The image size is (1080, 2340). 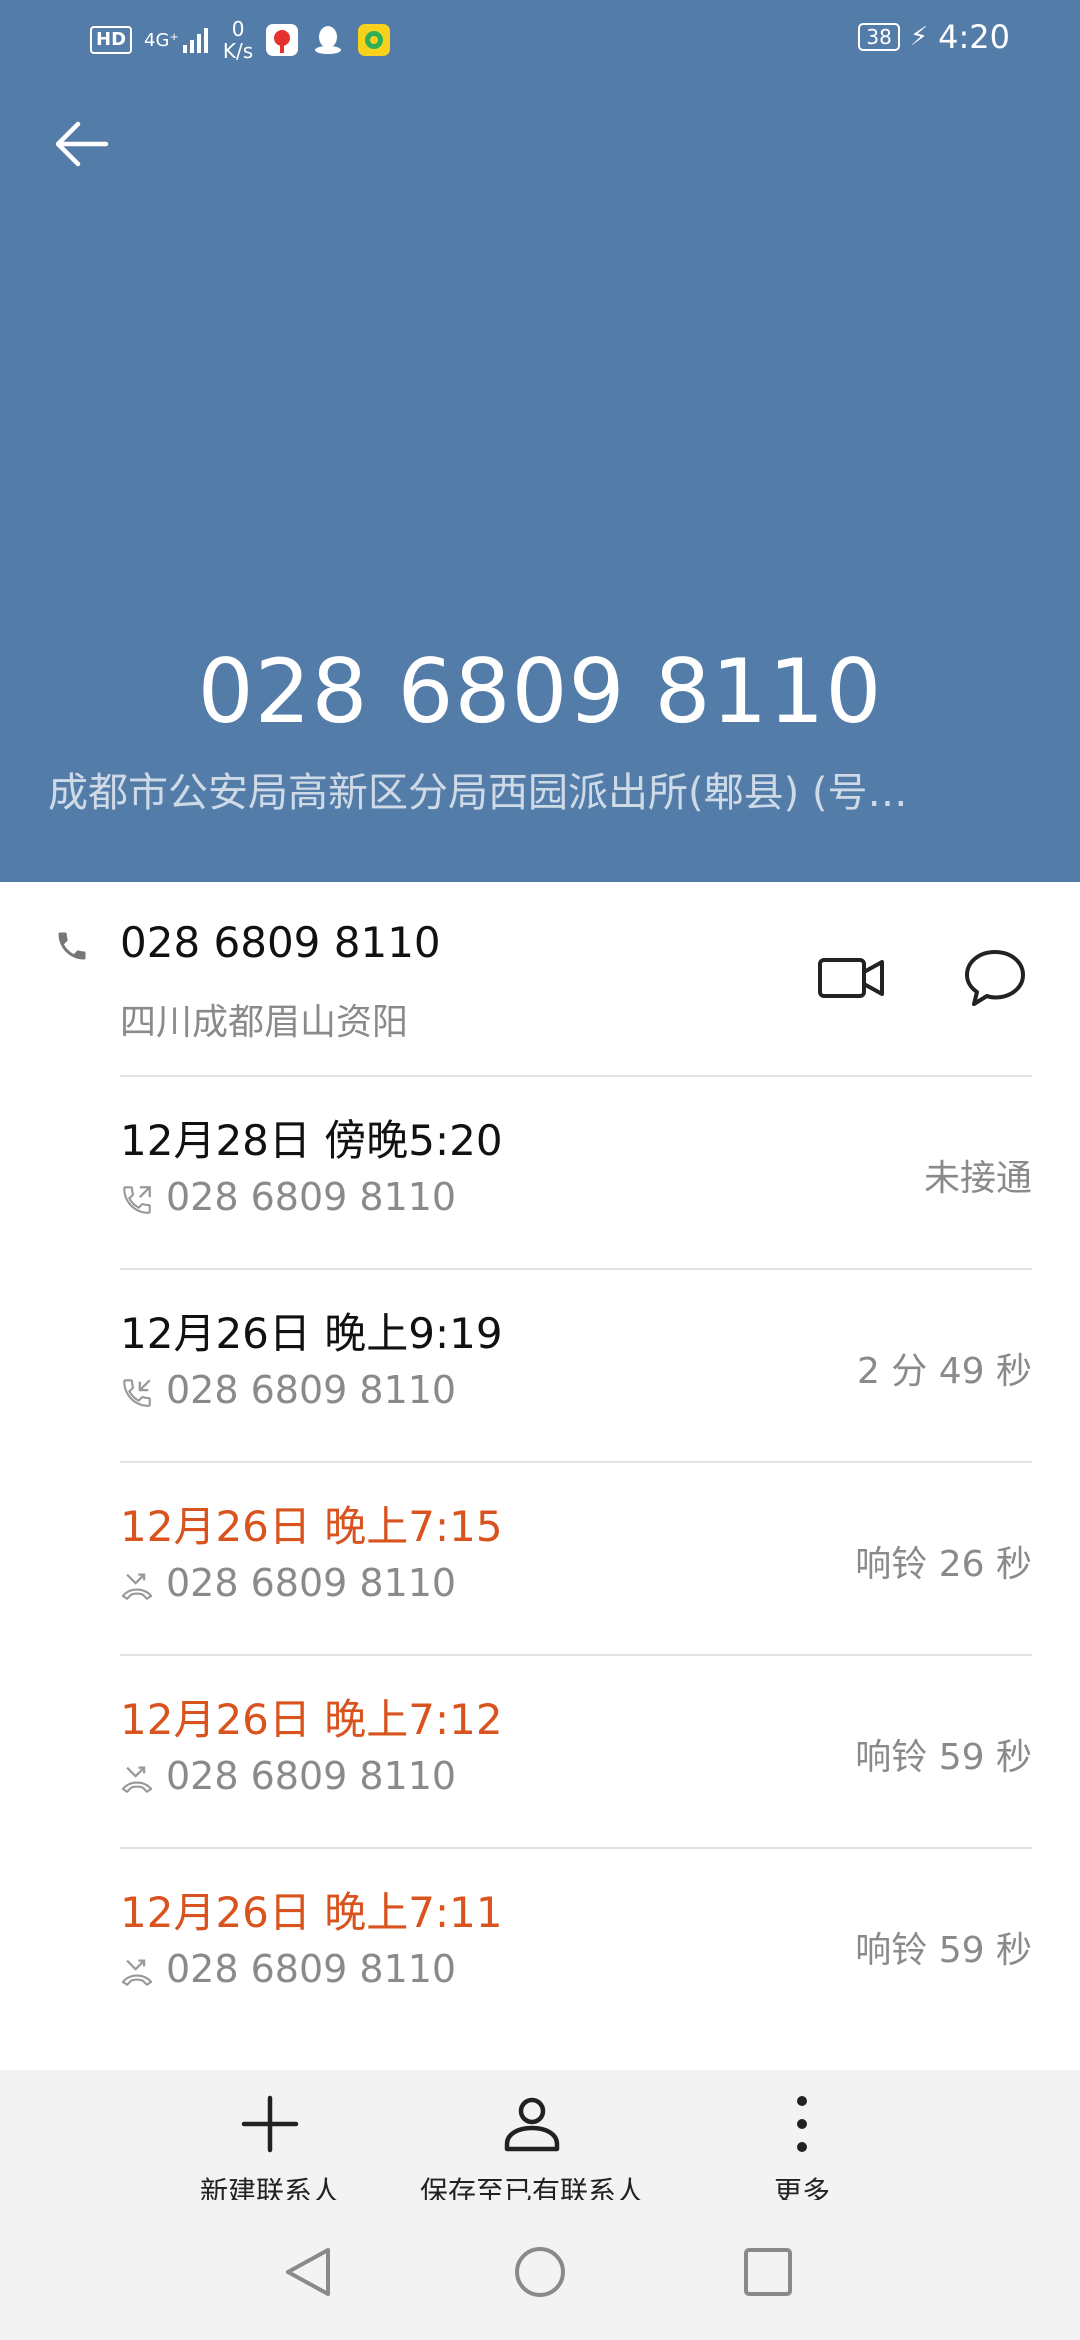 What do you see at coordinates (802, 2124) in the screenshot?
I see `more-vertical-icon` at bounding box center [802, 2124].